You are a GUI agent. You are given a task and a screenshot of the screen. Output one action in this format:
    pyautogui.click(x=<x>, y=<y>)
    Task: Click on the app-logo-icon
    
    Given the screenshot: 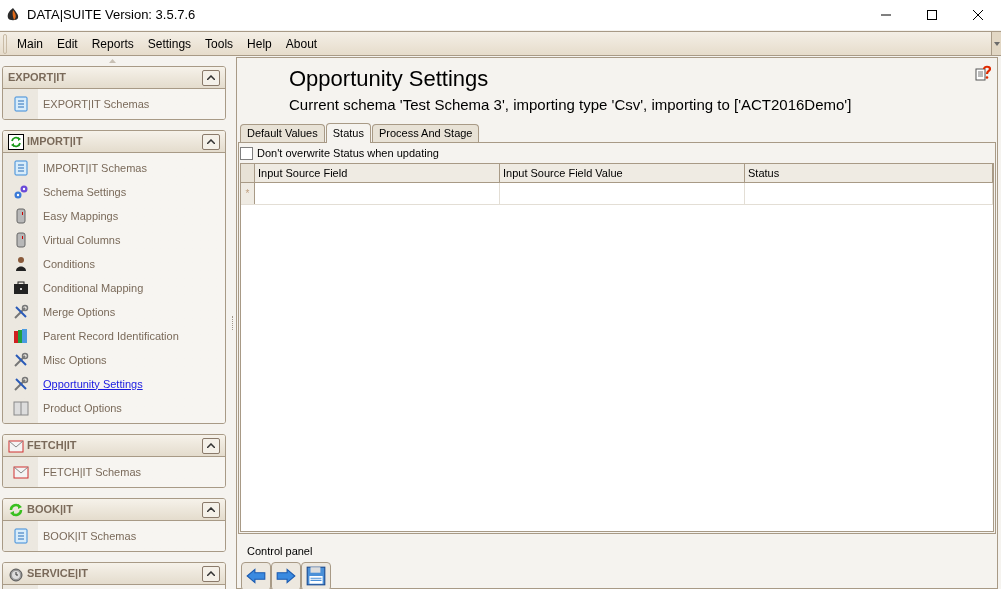 What is the action you would take?
    pyautogui.click(x=13, y=15)
    